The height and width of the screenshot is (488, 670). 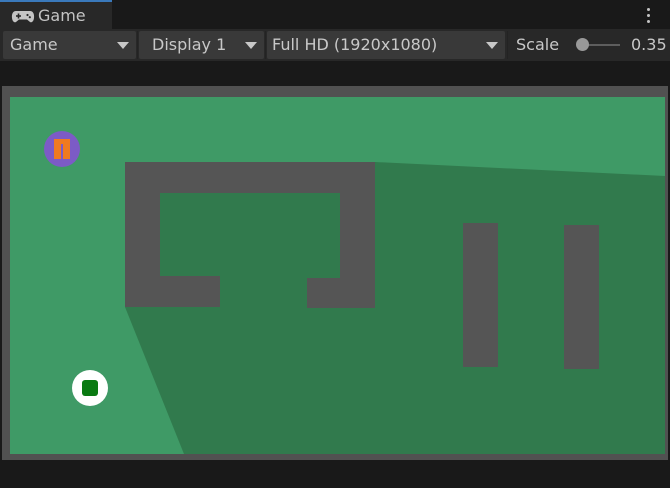 What do you see at coordinates (62, 15) in the screenshot?
I see `tab-title: Game` at bounding box center [62, 15].